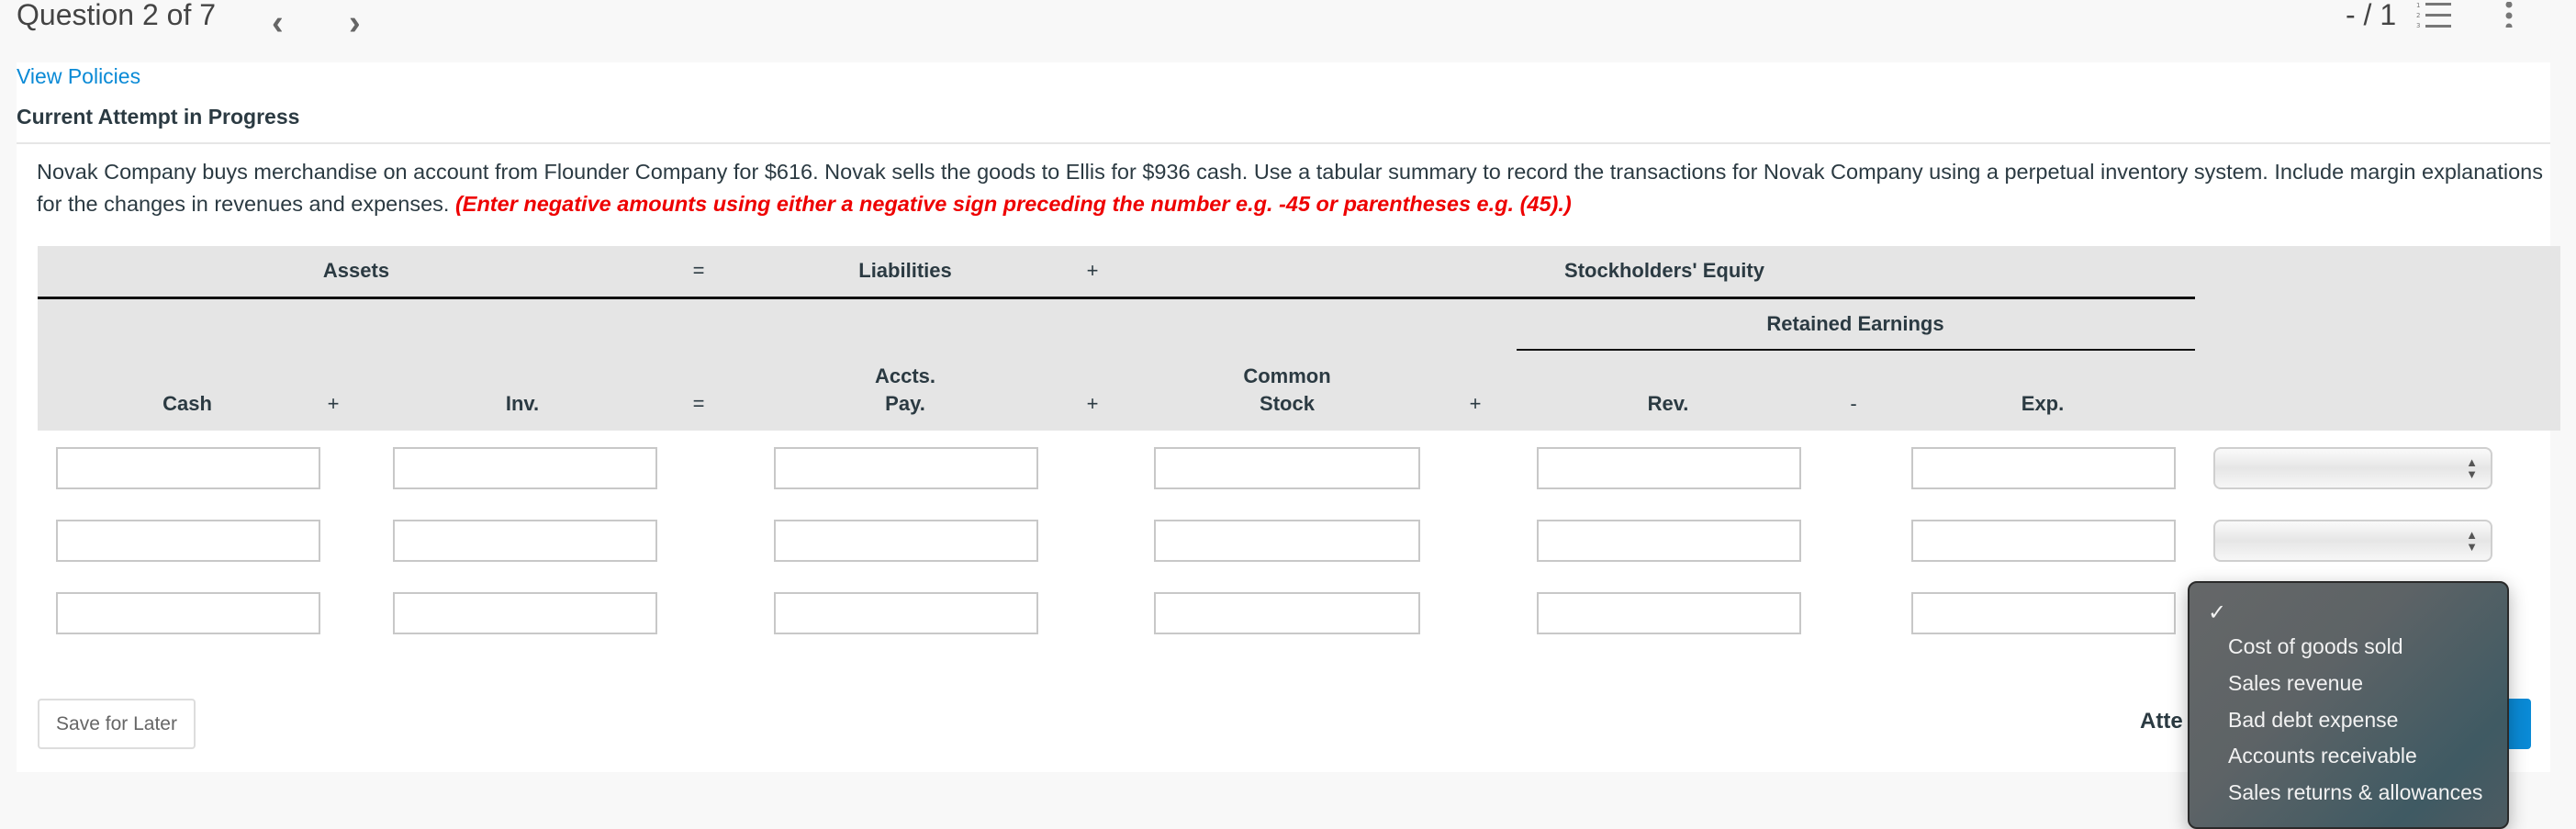 Image resolution: width=2576 pixels, height=829 pixels. I want to click on col-inventory: Inv., so click(522, 403).